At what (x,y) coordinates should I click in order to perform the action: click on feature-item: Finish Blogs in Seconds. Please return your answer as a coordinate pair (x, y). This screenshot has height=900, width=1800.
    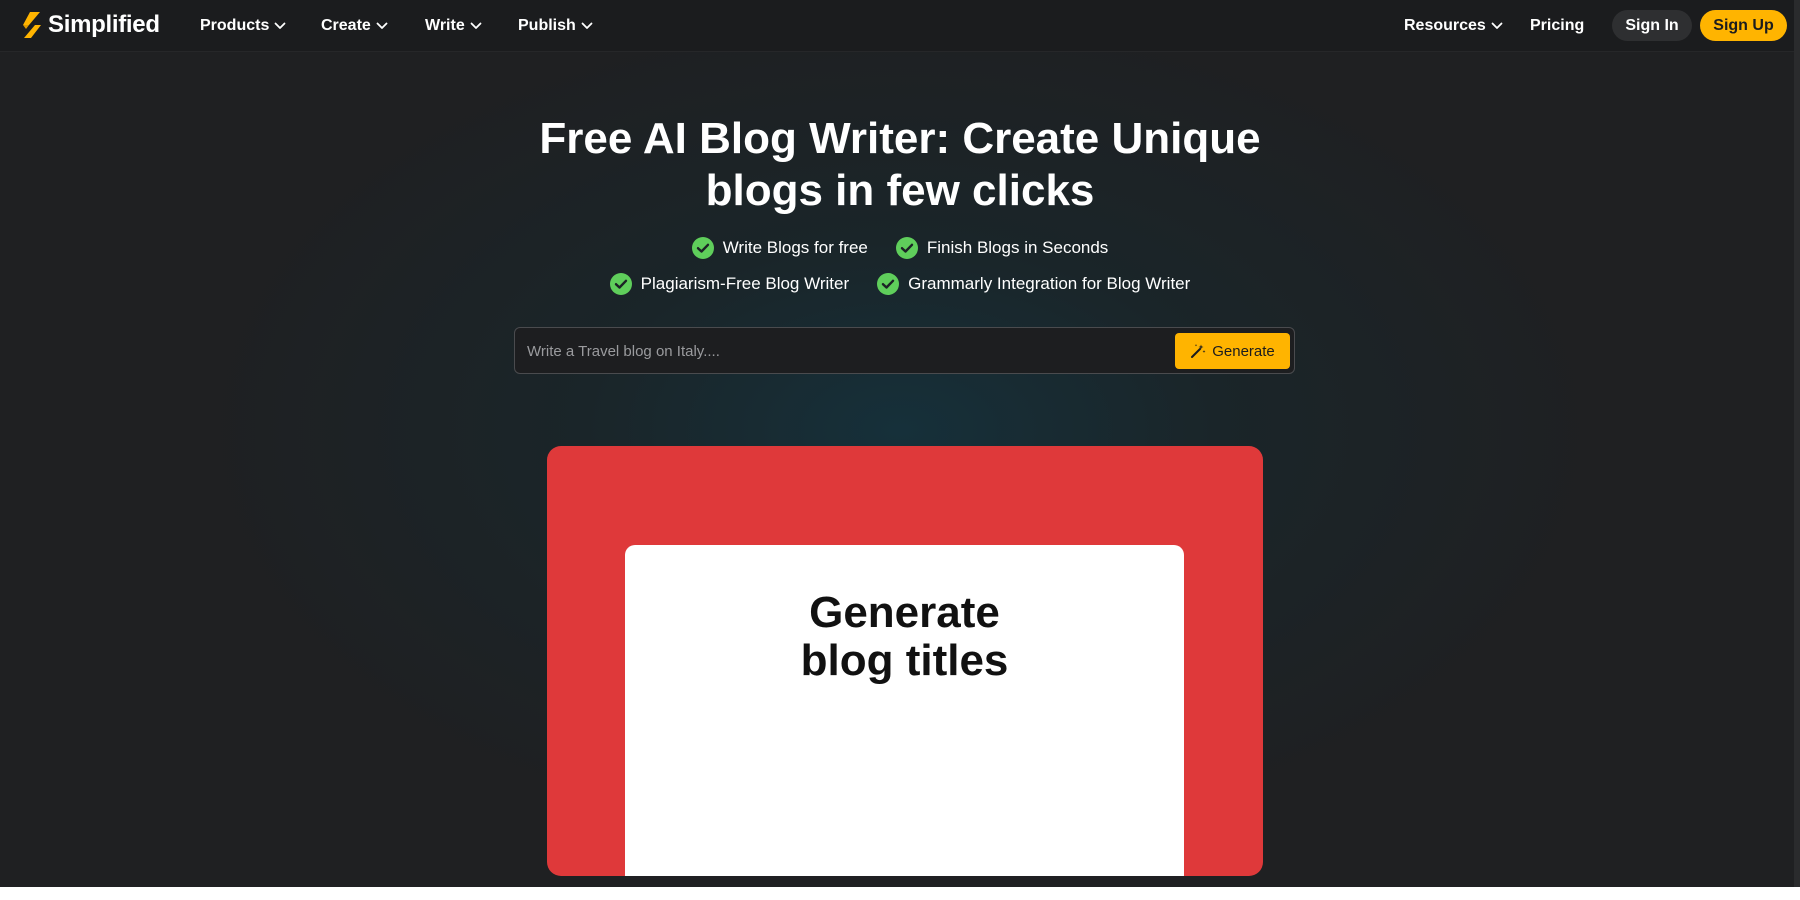
    Looking at the image, I should click on (1002, 248).